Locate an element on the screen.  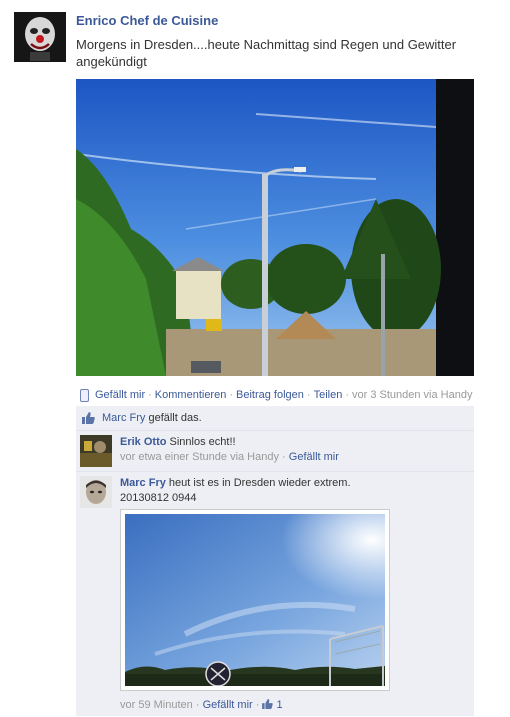
comment-text: heut ist es in Dresden wieder extrem. is located at coordinates (259, 483).